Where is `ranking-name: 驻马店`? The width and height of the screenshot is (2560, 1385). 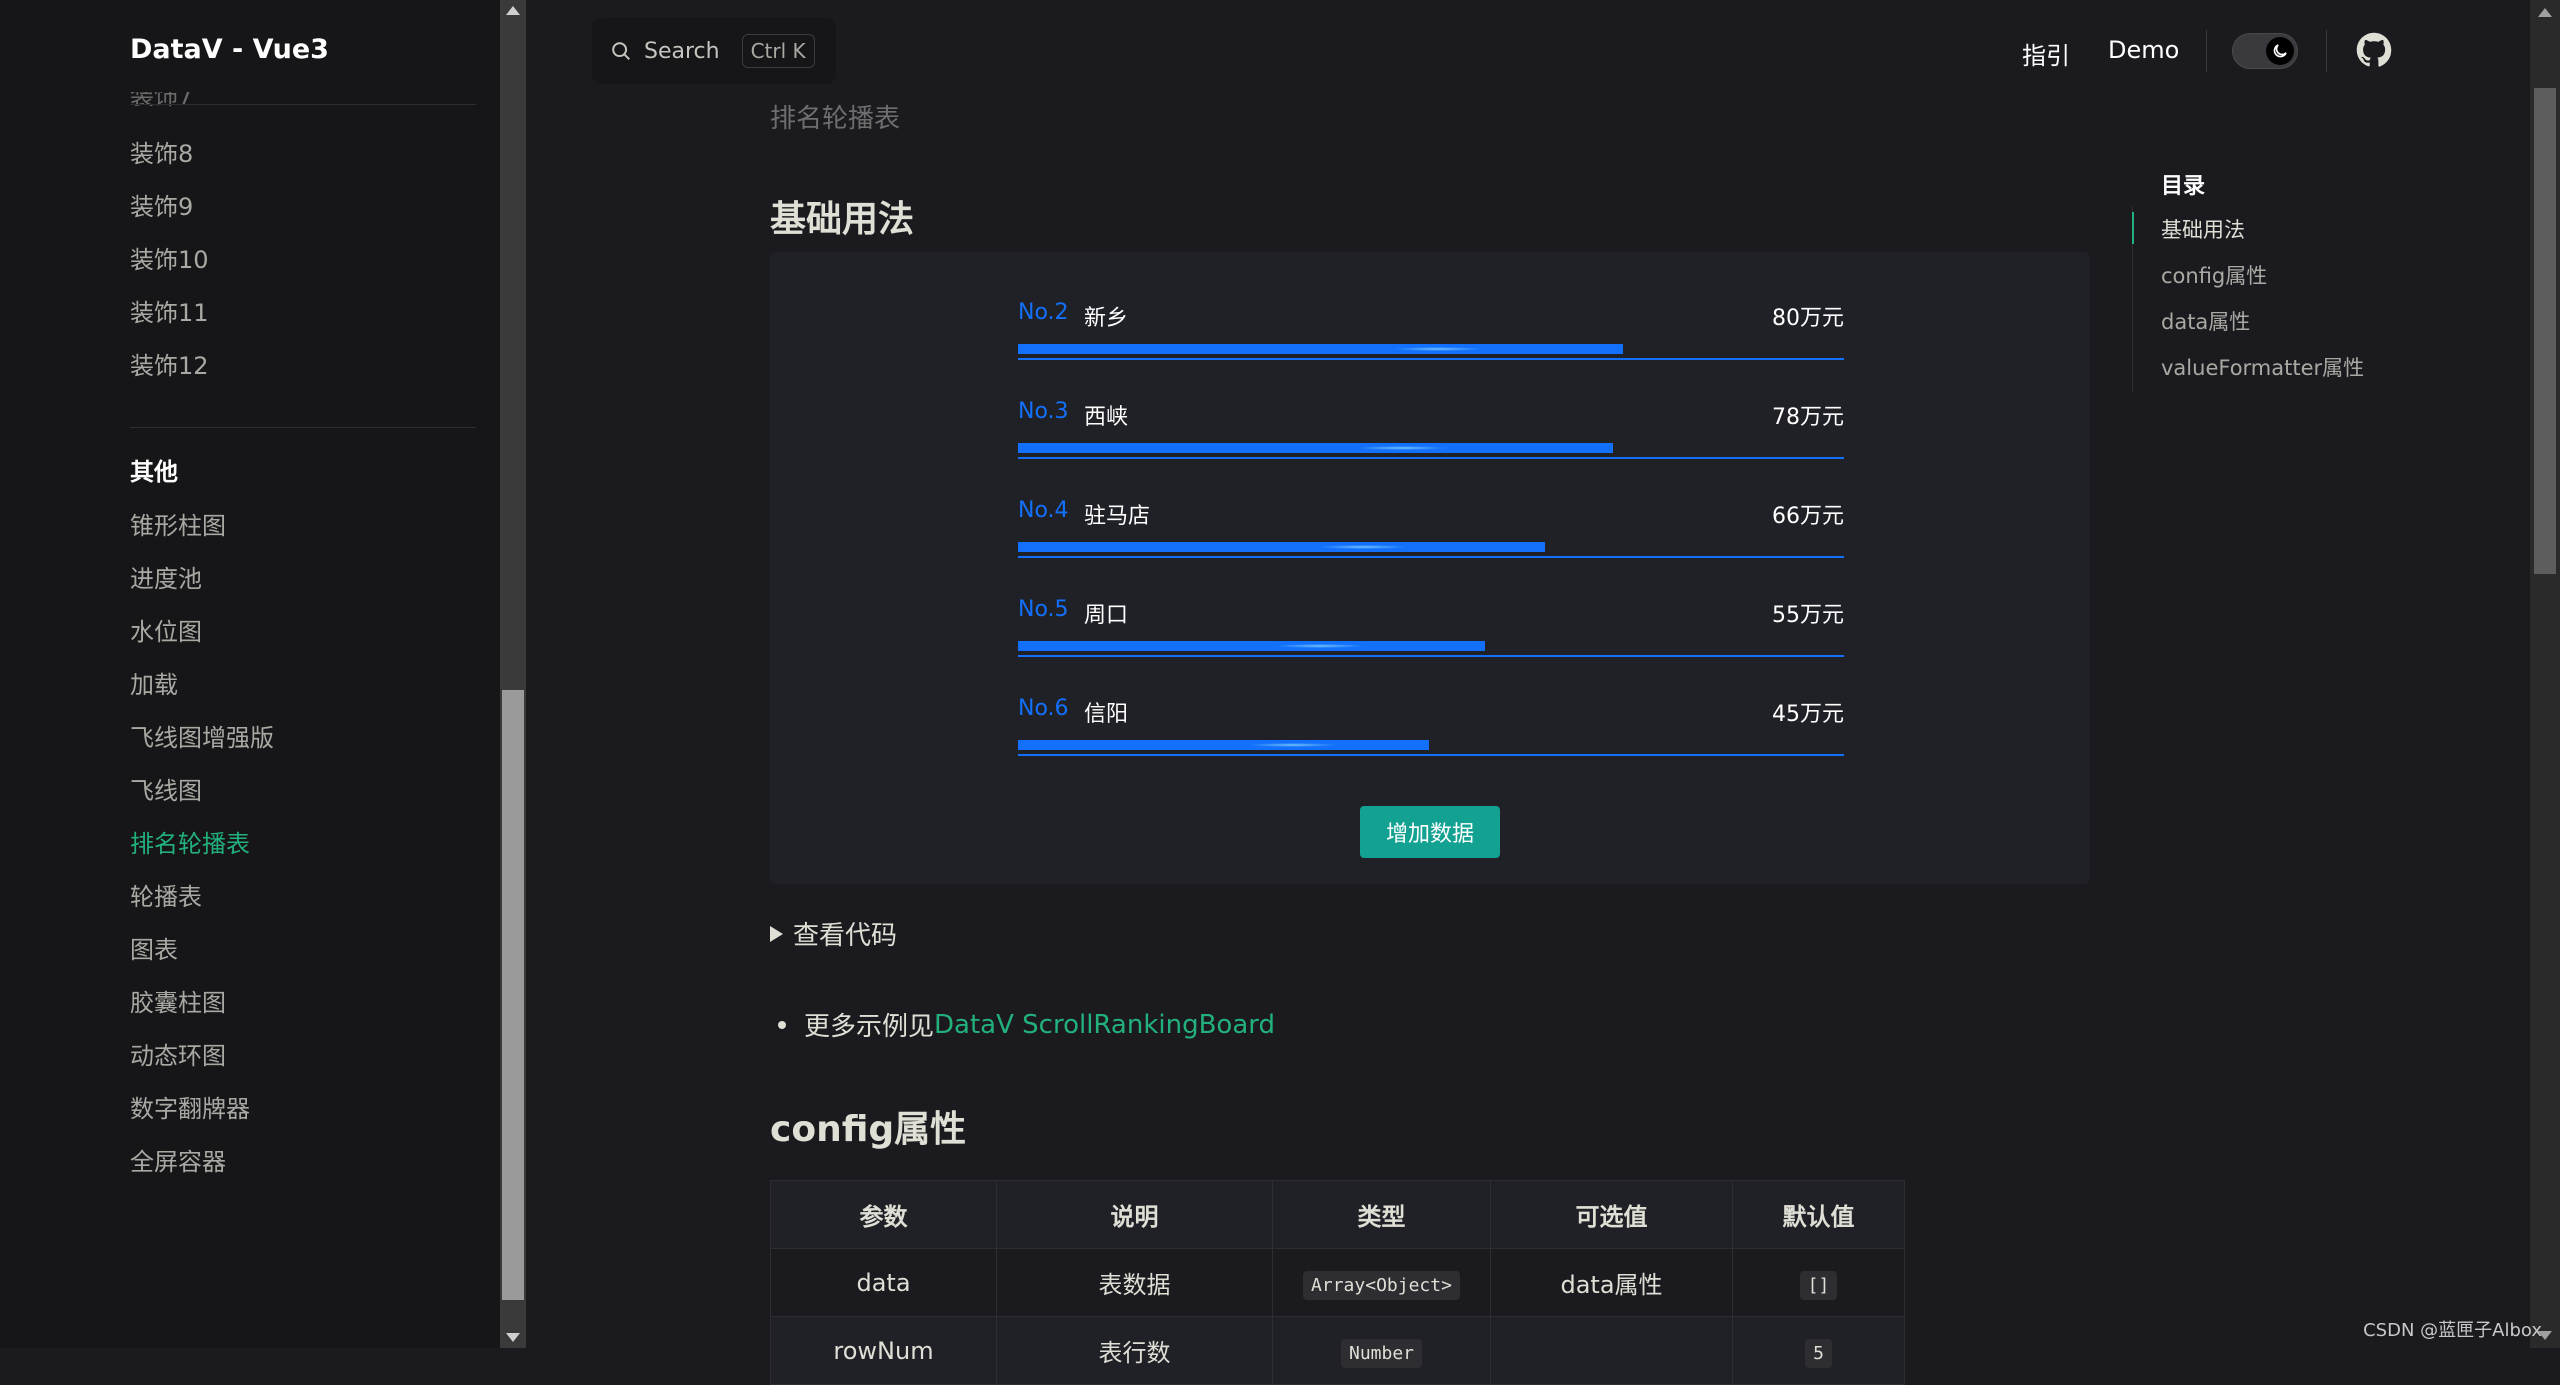
ranking-name: 驻马店 is located at coordinates (1117, 514).